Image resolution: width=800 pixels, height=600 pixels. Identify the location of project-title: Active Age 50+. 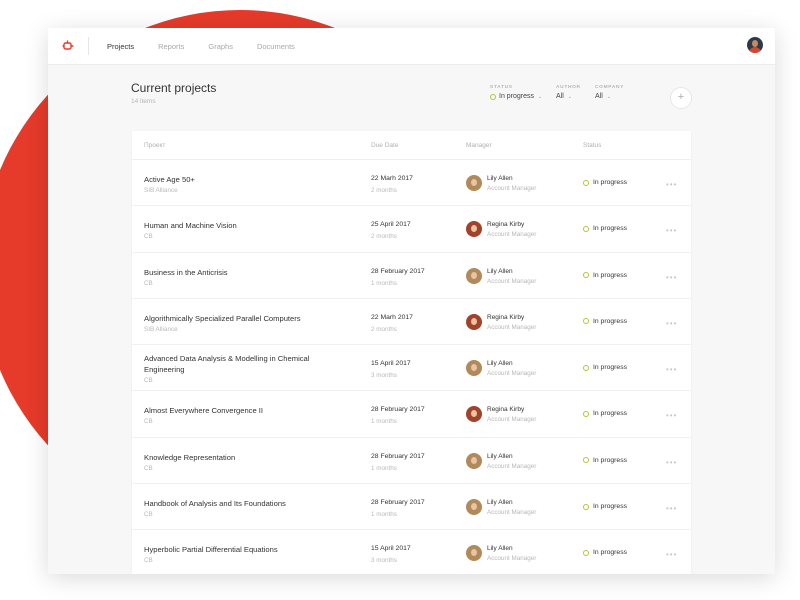
(229, 179).